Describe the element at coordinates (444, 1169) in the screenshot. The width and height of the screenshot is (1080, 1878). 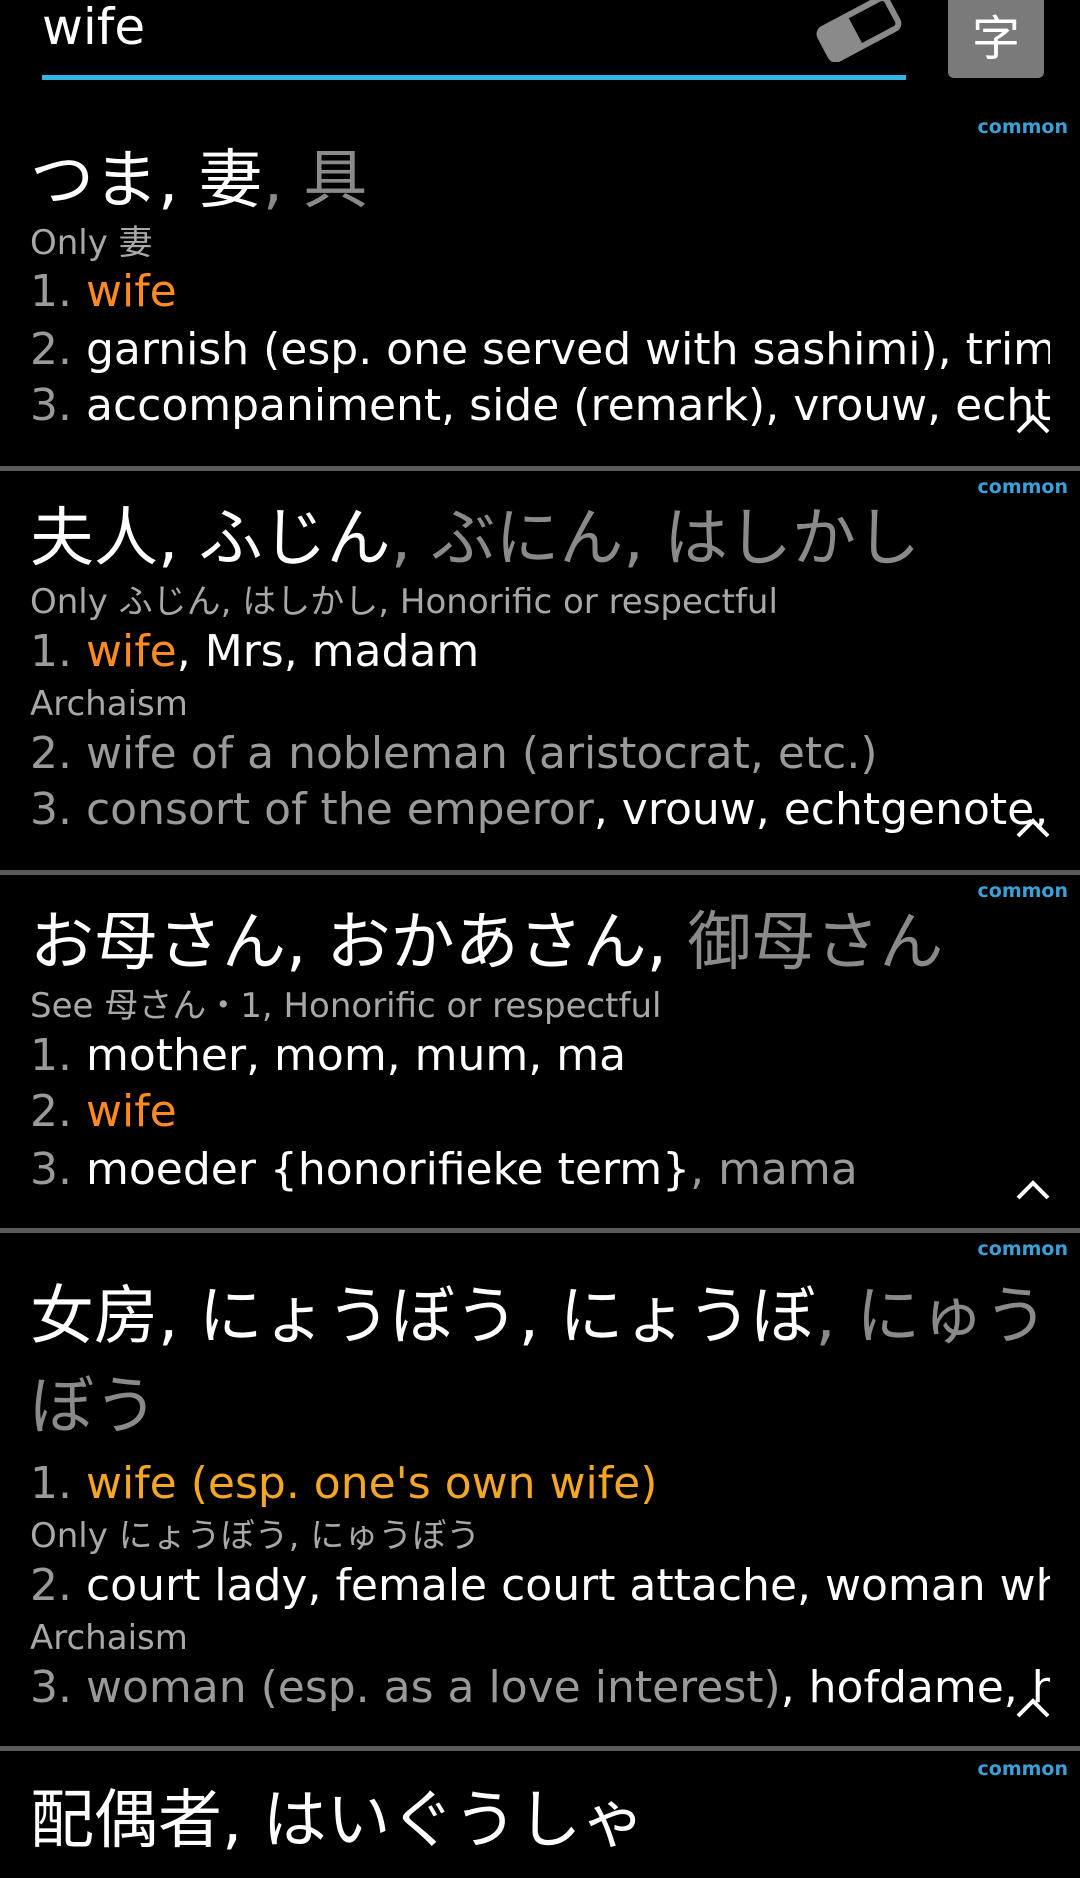
I see `sense-3: 3. moeder {honorifieke term}, mama` at that location.